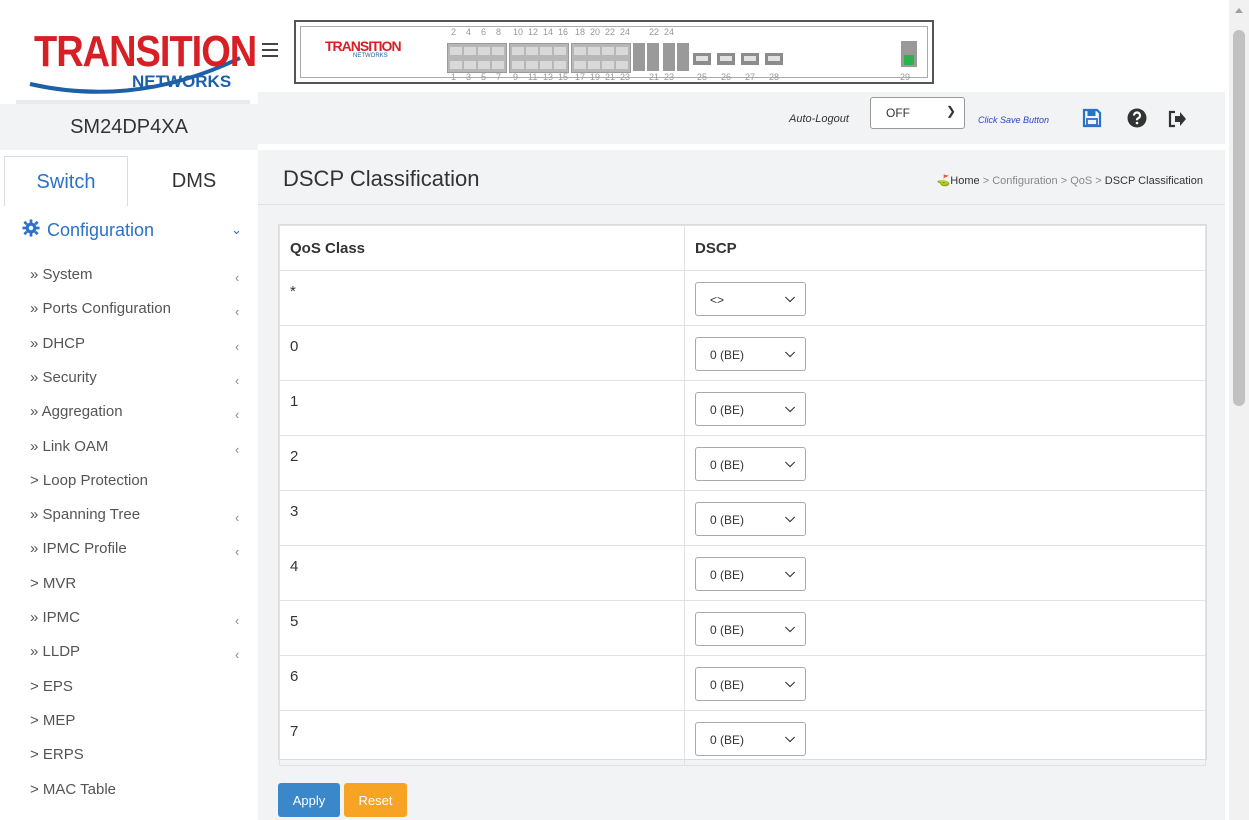  What do you see at coordinates (1092, 118) in the screenshot?
I see `save-icon` at bounding box center [1092, 118].